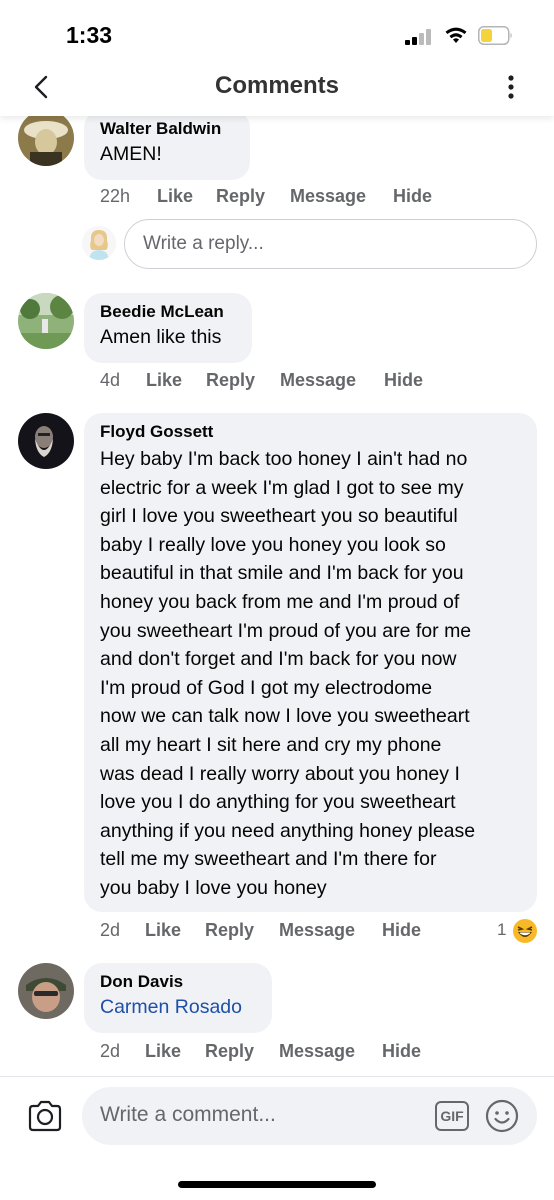 The width and height of the screenshot is (554, 1200). Describe the element at coordinates (161, 337) in the screenshot. I see `comment-text: Amen like this` at that location.